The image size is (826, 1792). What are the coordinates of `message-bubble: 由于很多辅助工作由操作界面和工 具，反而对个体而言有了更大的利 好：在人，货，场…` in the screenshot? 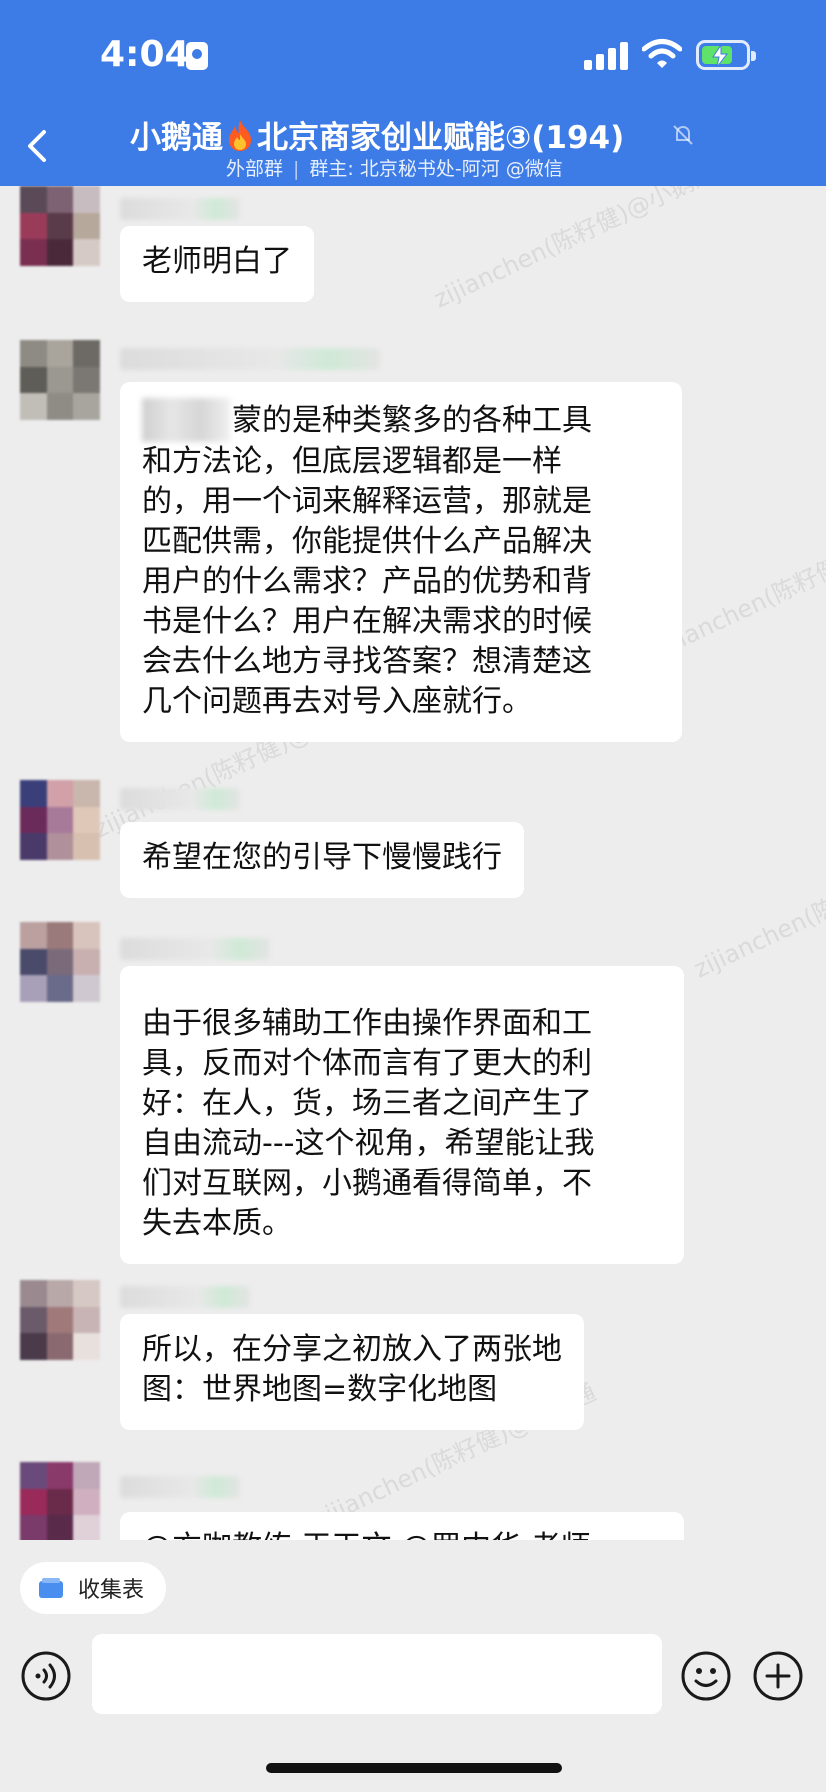 It's located at (402, 1115).